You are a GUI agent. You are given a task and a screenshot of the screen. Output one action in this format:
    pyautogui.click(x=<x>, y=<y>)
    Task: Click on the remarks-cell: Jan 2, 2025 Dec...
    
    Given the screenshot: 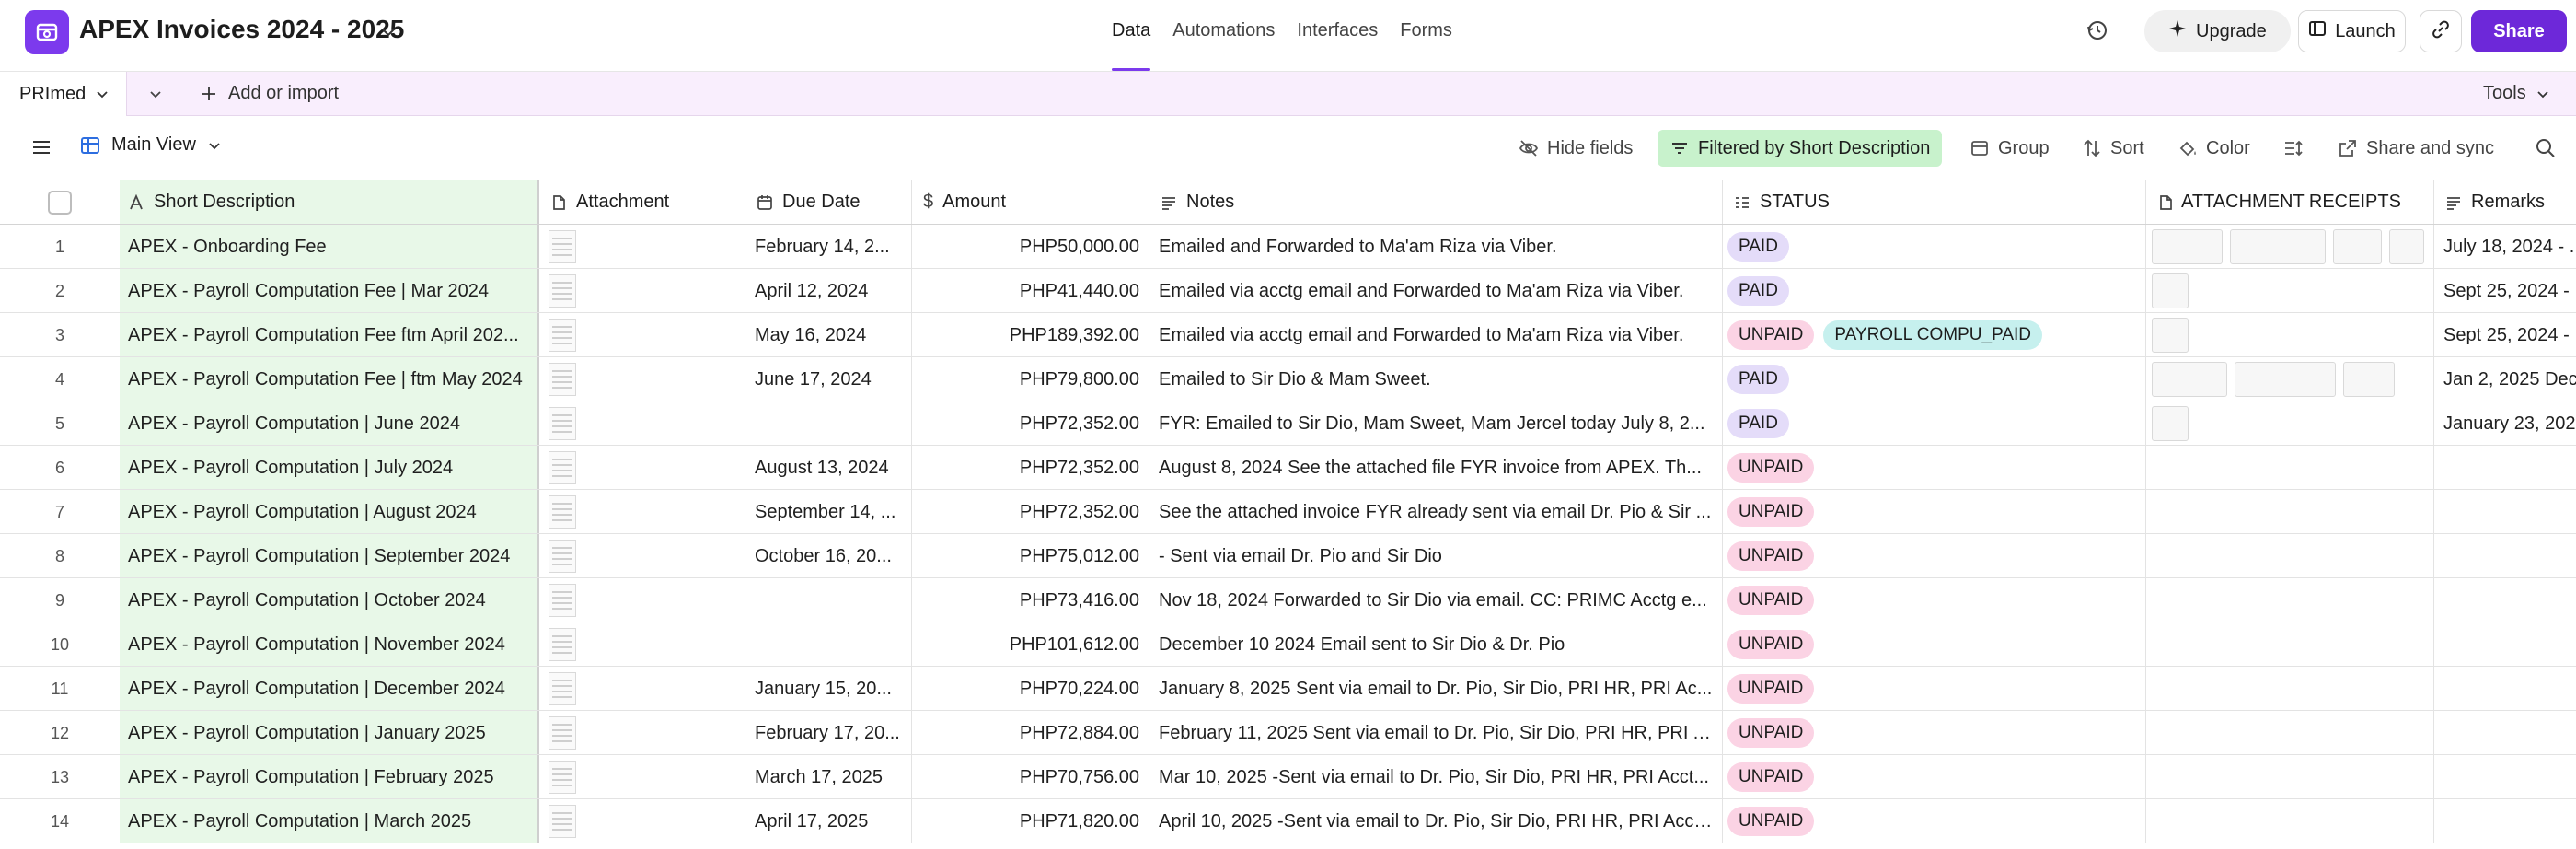 What is the action you would take?
    pyautogui.click(x=2505, y=379)
    